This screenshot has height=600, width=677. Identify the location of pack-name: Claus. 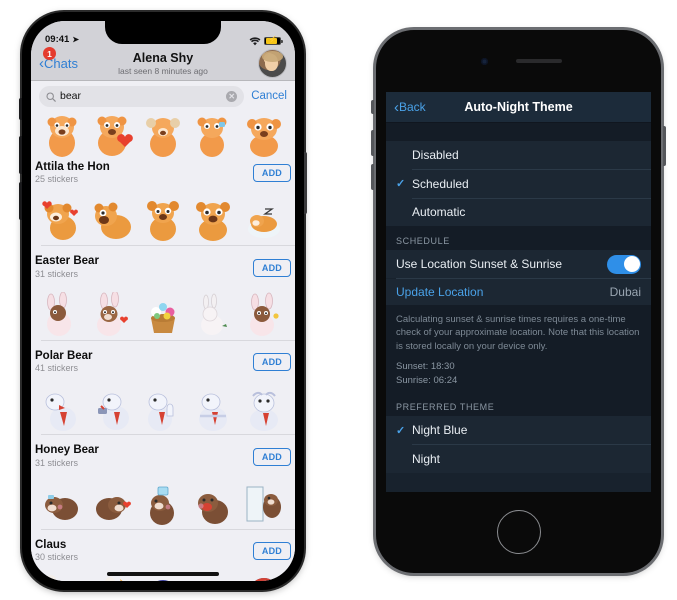
(51, 544).